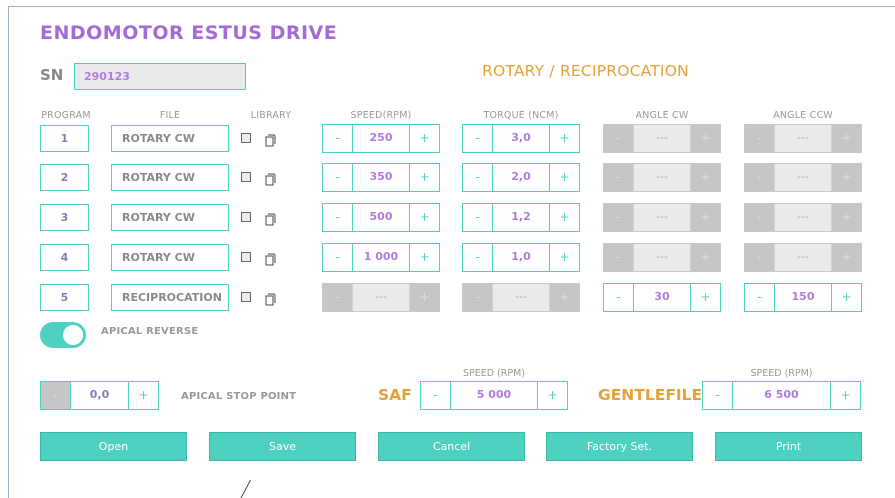 The width and height of the screenshot is (895, 498). Describe the element at coordinates (494, 395) in the screenshot. I see `saf-speed-value: 5 000` at that location.